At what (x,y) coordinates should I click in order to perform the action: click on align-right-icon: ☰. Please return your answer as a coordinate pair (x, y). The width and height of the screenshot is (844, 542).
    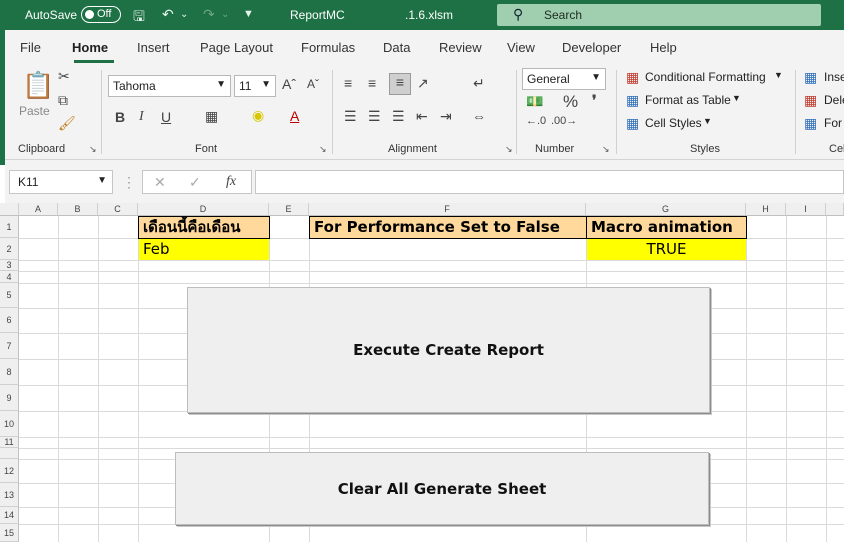
    Looking at the image, I should click on (398, 116).